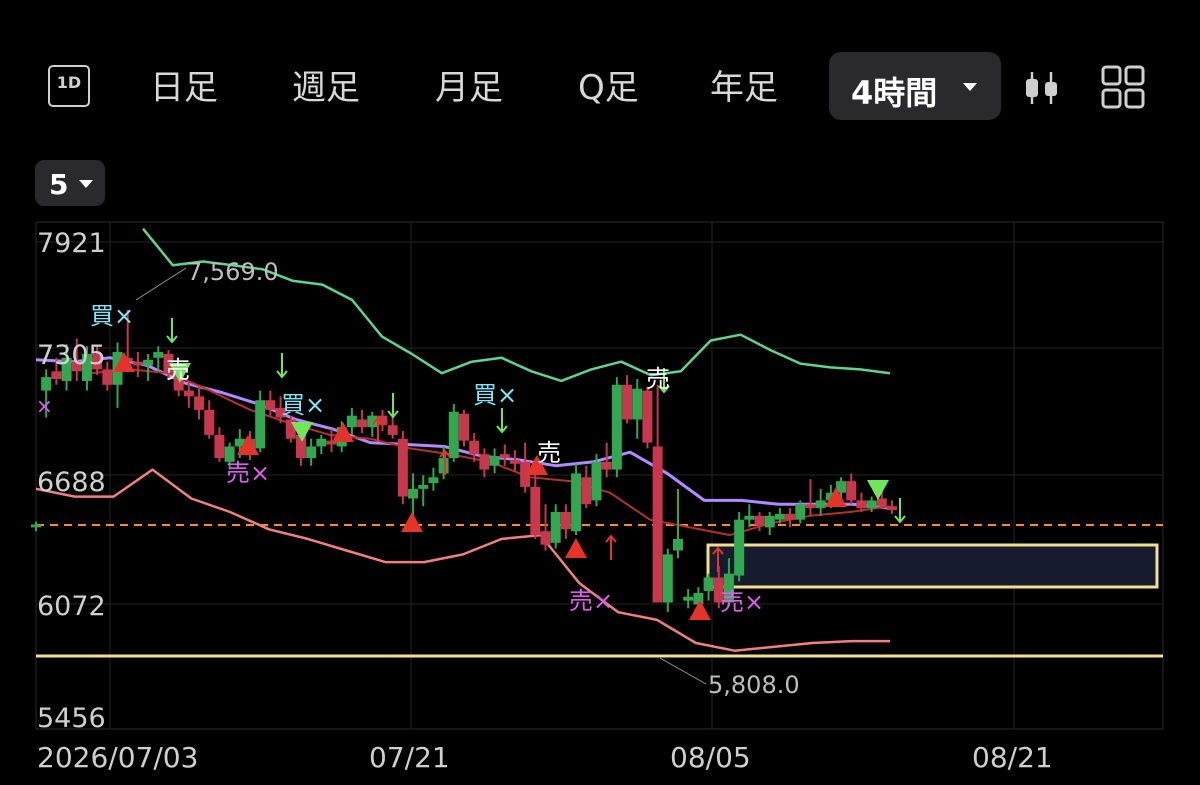 This screenshot has width=1200, height=785. Describe the element at coordinates (932, 566) in the screenshot. I see `highlight-zone` at that location.